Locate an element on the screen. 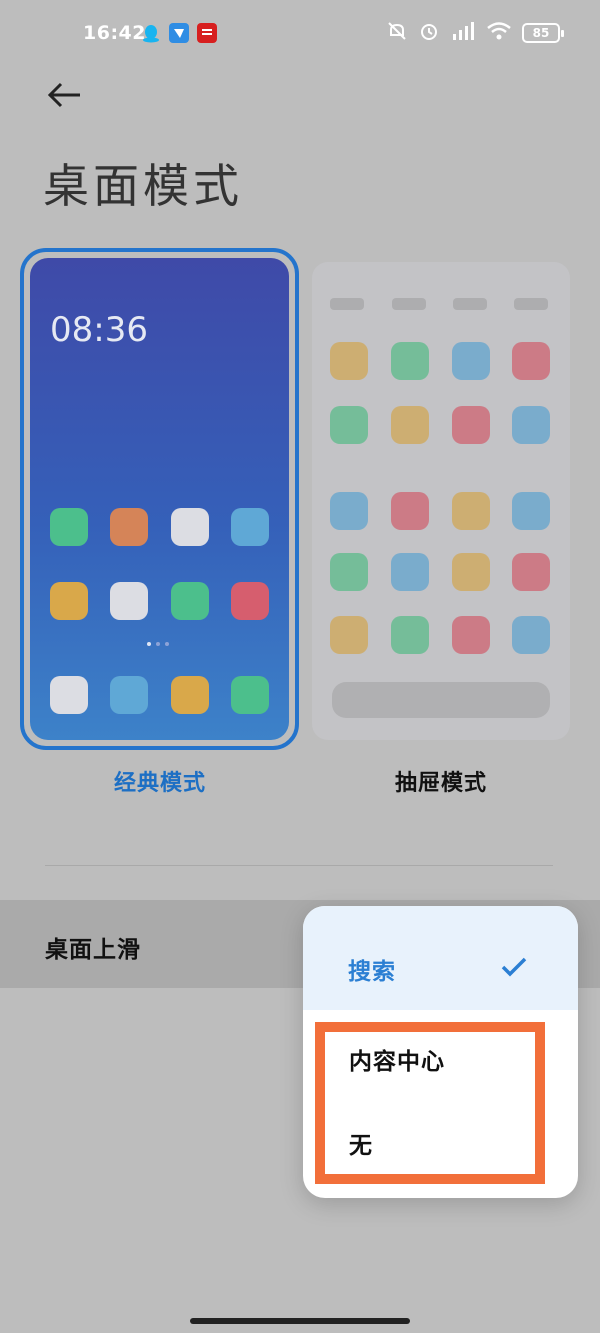 The height and width of the screenshot is (1333, 600). qq-icon is located at coordinates (151, 33).